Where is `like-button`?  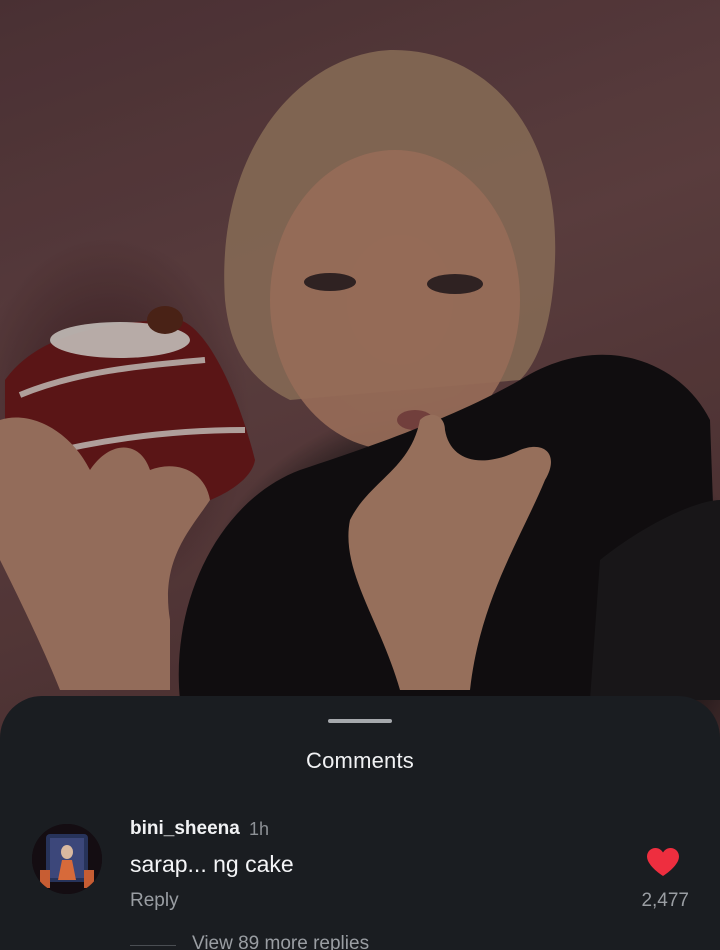
like-button is located at coordinates (663, 862).